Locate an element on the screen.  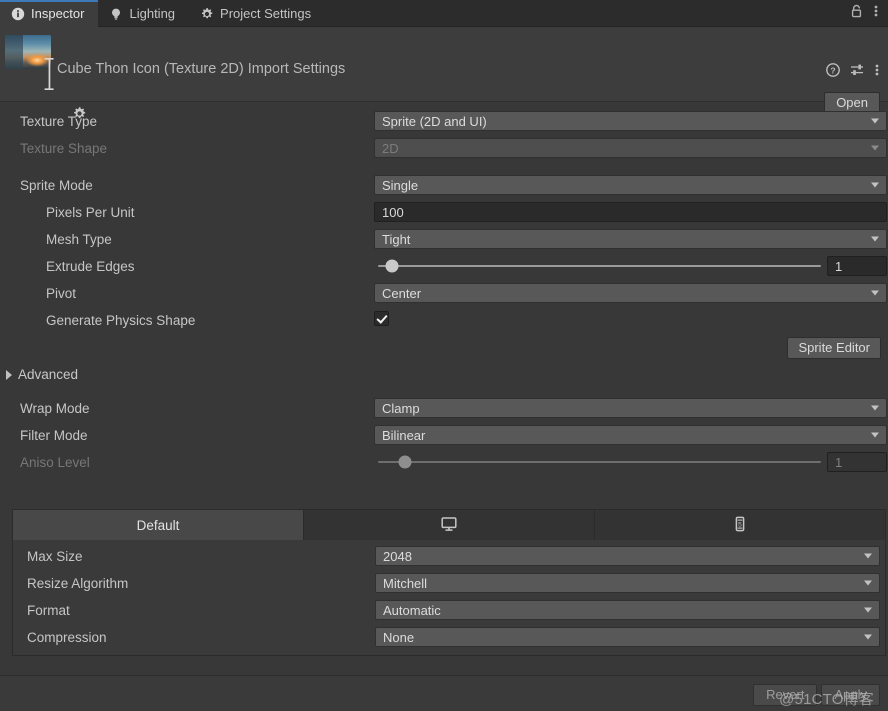
tab-inspector-label: Inspector is located at coordinates (58, 13).